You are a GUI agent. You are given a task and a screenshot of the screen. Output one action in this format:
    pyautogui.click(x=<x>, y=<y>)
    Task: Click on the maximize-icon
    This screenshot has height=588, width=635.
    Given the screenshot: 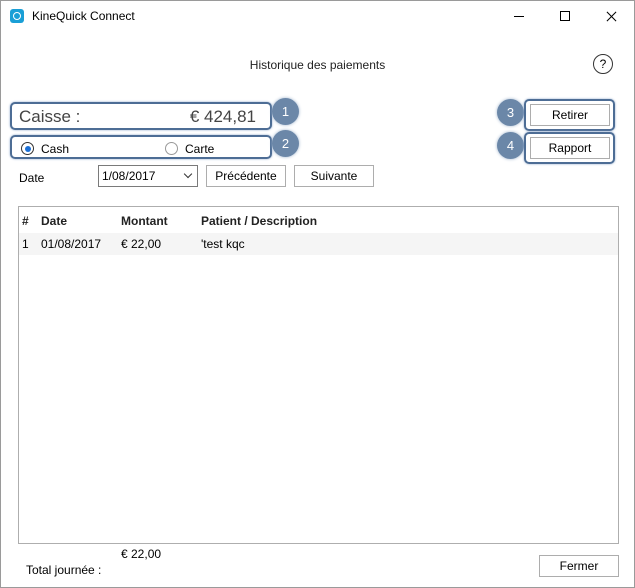 What is the action you would take?
    pyautogui.click(x=566, y=16)
    